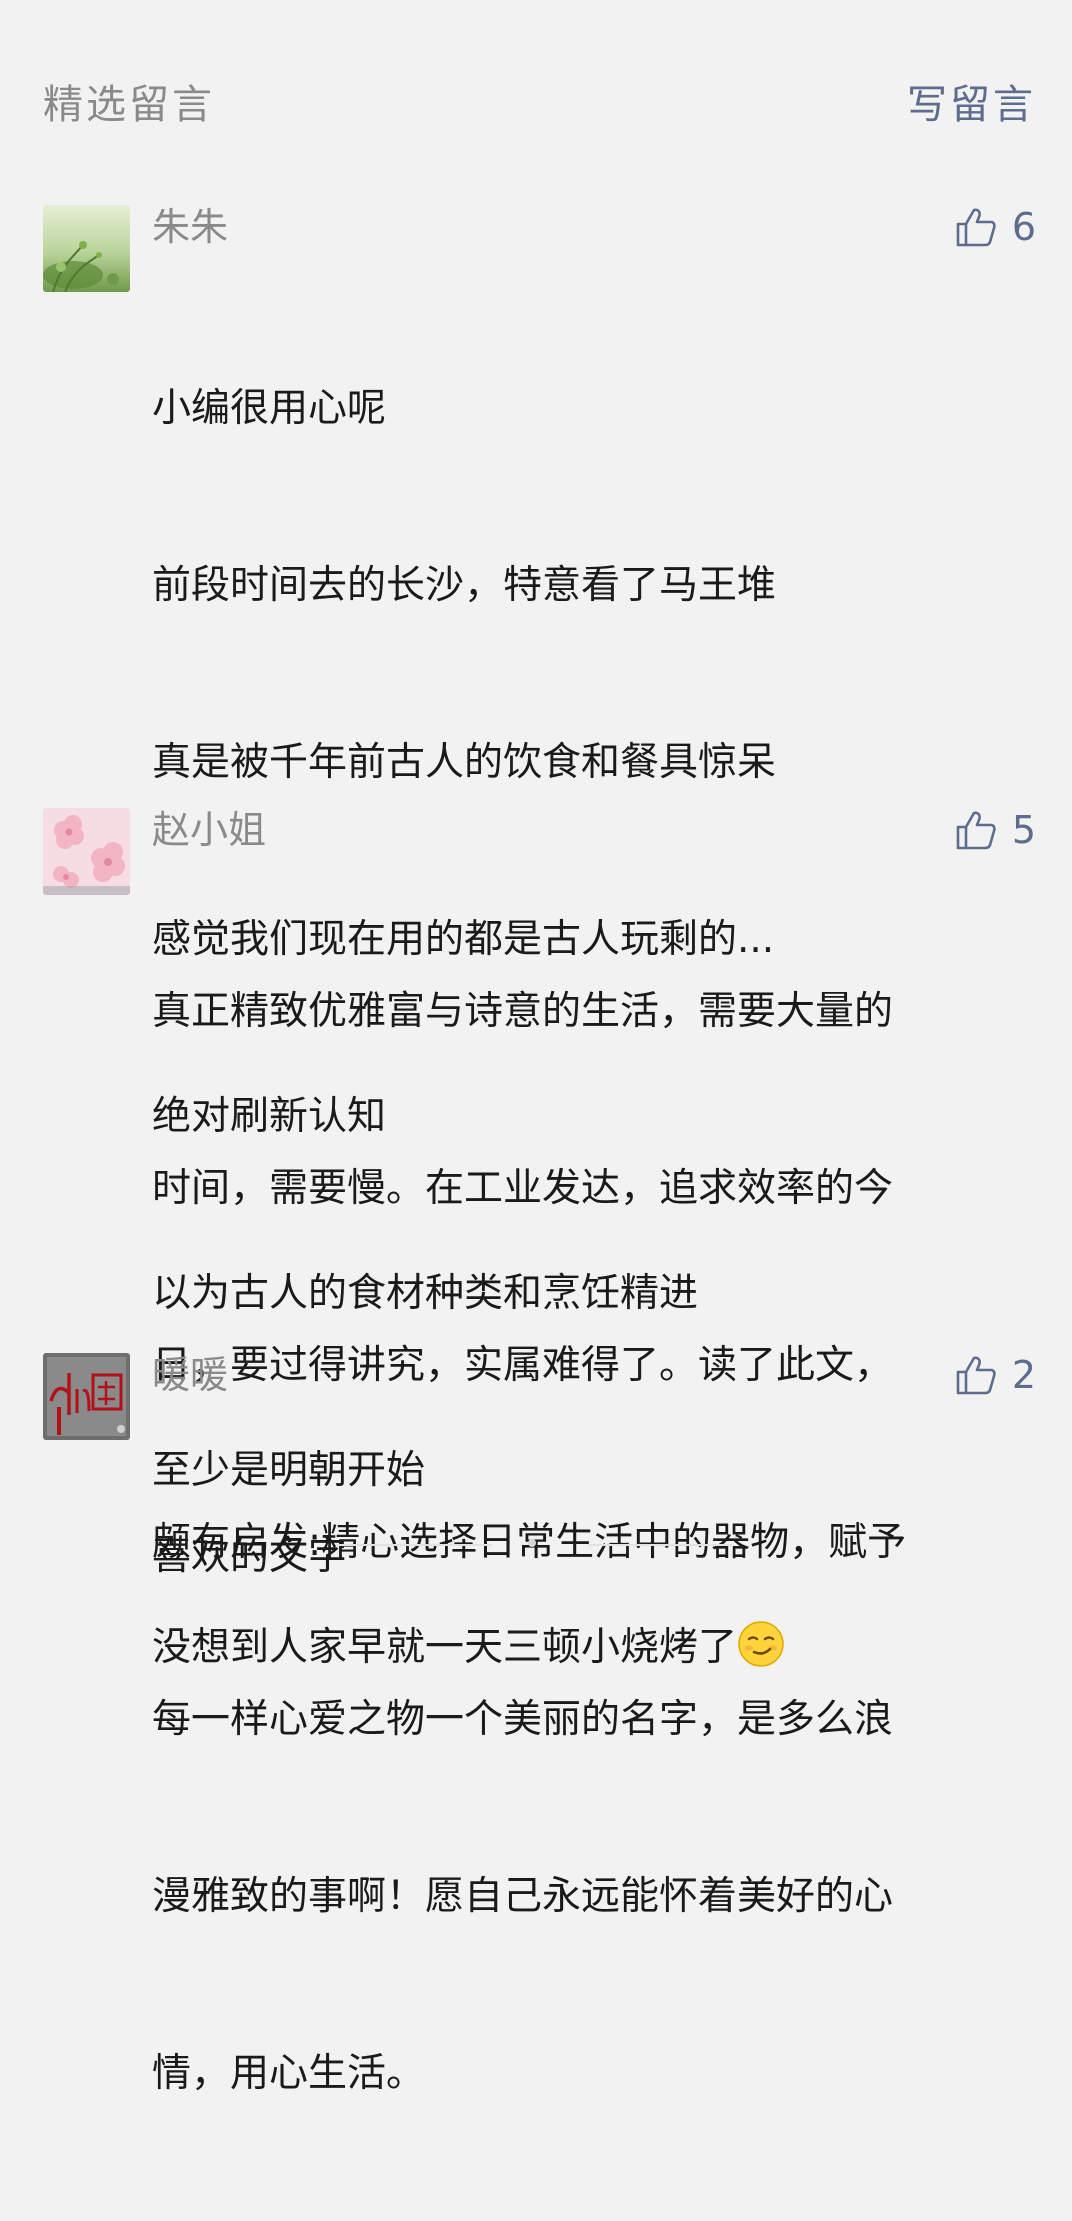  What do you see at coordinates (464, 762) in the screenshot?
I see `comment-line: 真是被千年前古人的饮食和餐具惊呆` at bounding box center [464, 762].